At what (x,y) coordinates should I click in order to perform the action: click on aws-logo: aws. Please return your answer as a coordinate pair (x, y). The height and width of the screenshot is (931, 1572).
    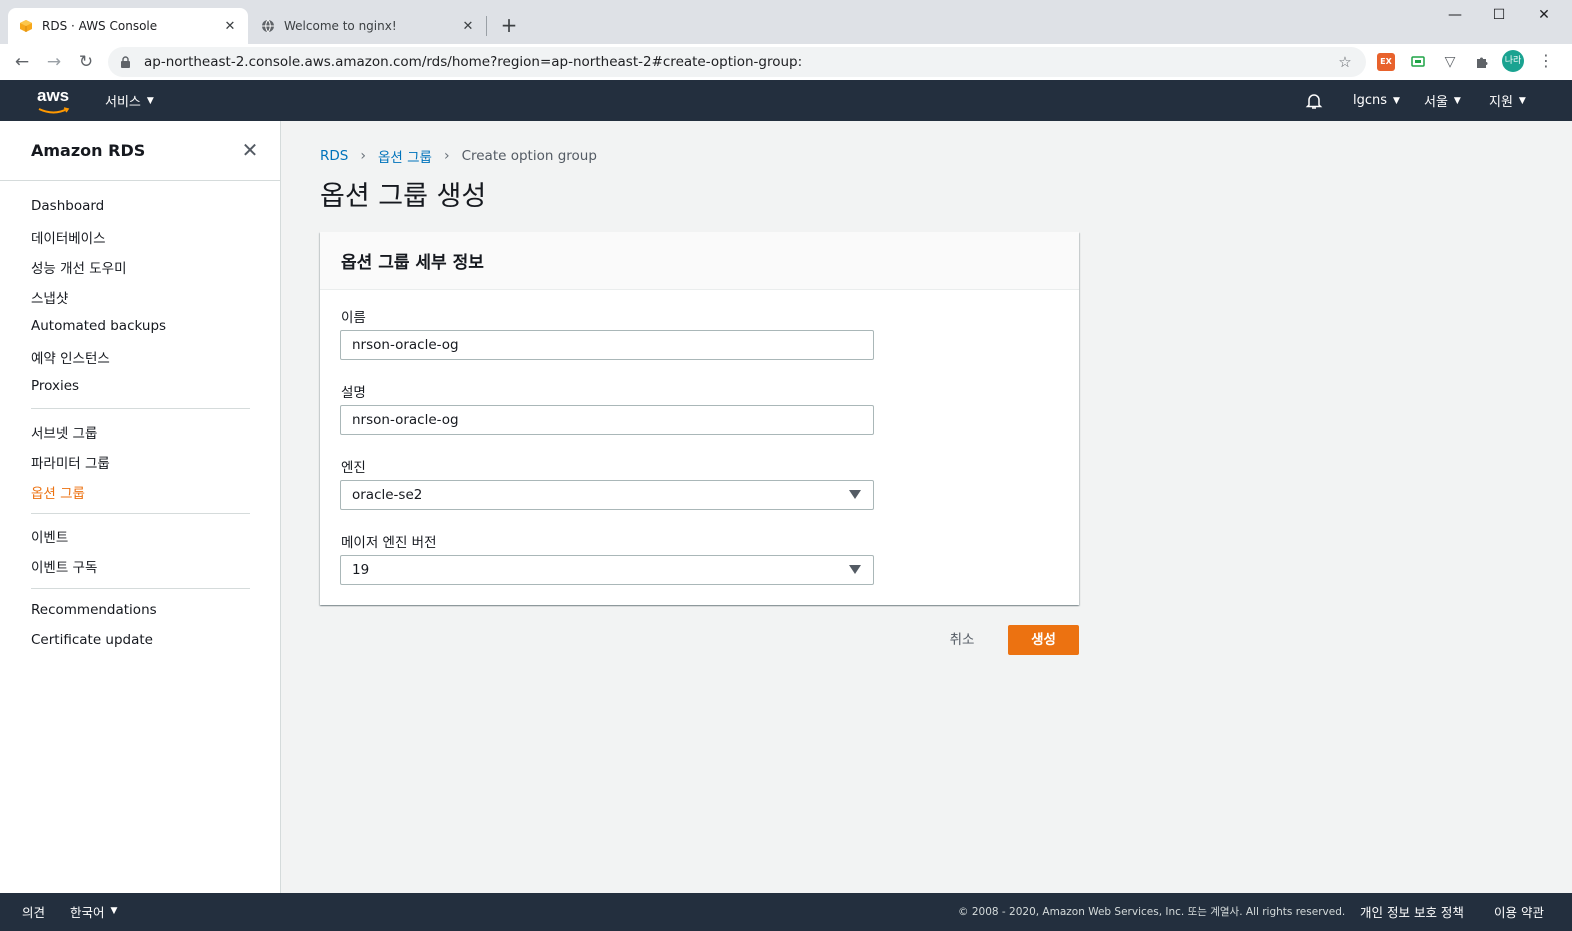
    Looking at the image, I should click on (55, 101).